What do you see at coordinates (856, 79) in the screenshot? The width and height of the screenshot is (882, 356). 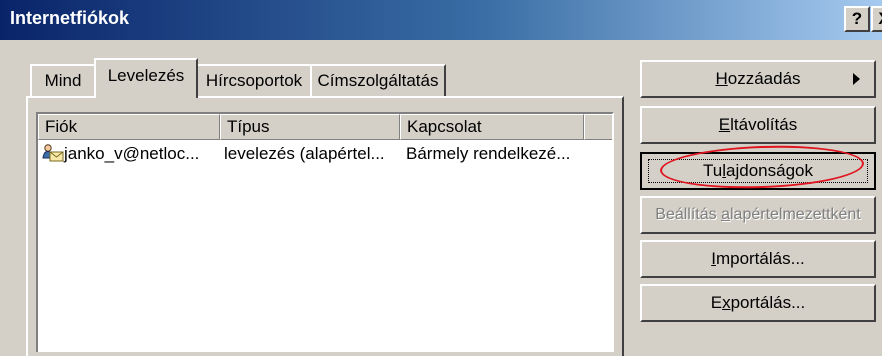 I see `arrow-right-icon` at bounding box center [856, 79].